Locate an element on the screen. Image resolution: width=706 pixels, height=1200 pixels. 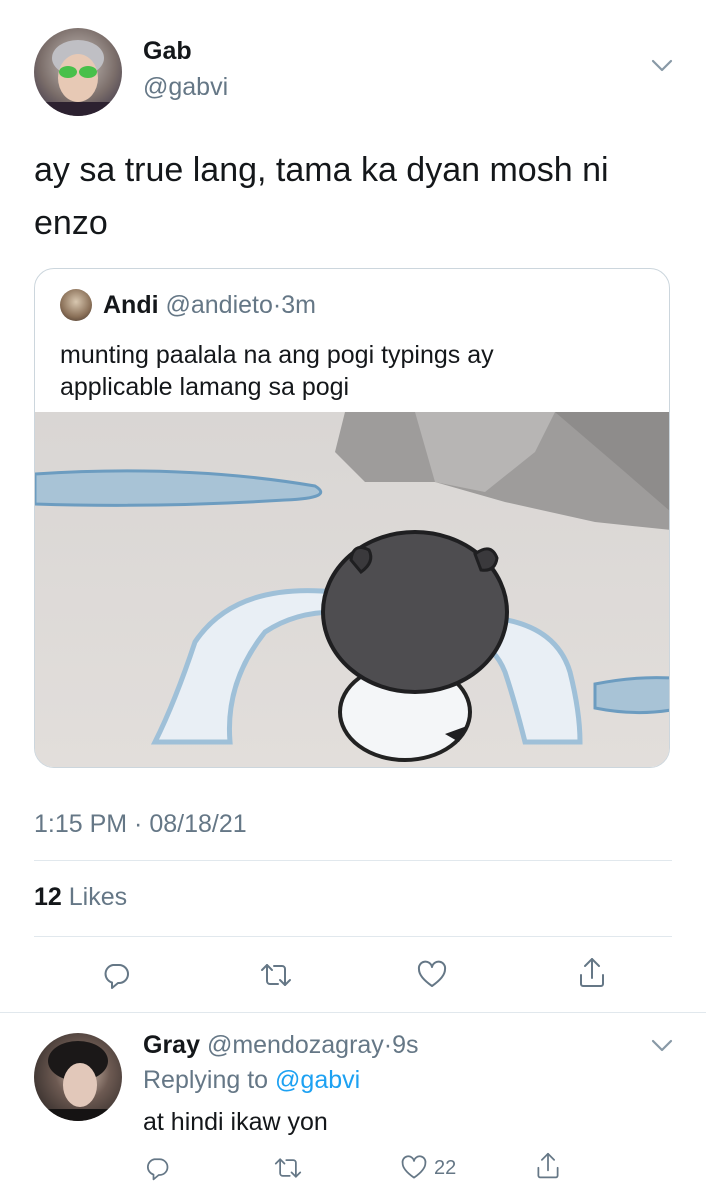
author-name: Gab is located at coordinates (167, 51).